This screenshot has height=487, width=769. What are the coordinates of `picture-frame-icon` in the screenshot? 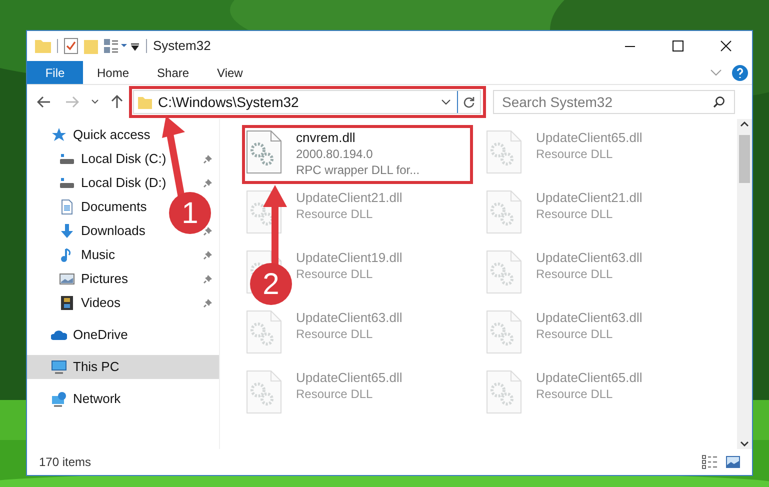 It's located at (67, 279).